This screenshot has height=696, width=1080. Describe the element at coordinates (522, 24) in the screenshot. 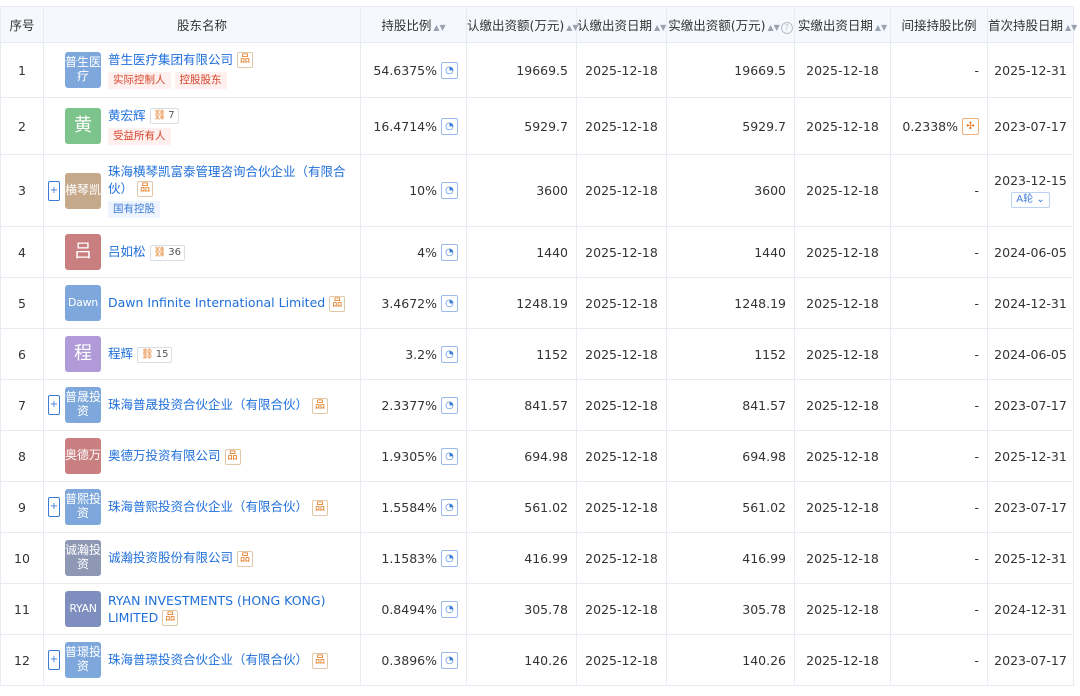

I see `header-sub-amount: 认缴出资额(万元) ▲▼` at that location.